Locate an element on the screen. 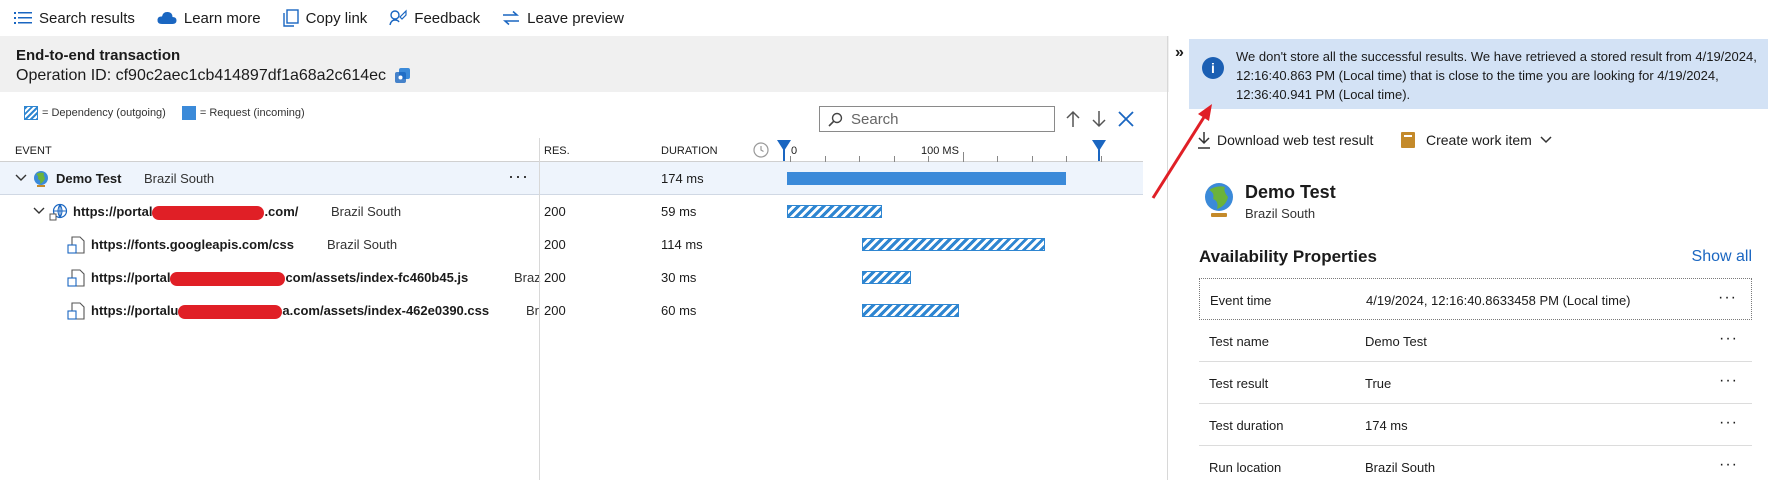  property-key: Test name is located at coordinates (1239, 341).